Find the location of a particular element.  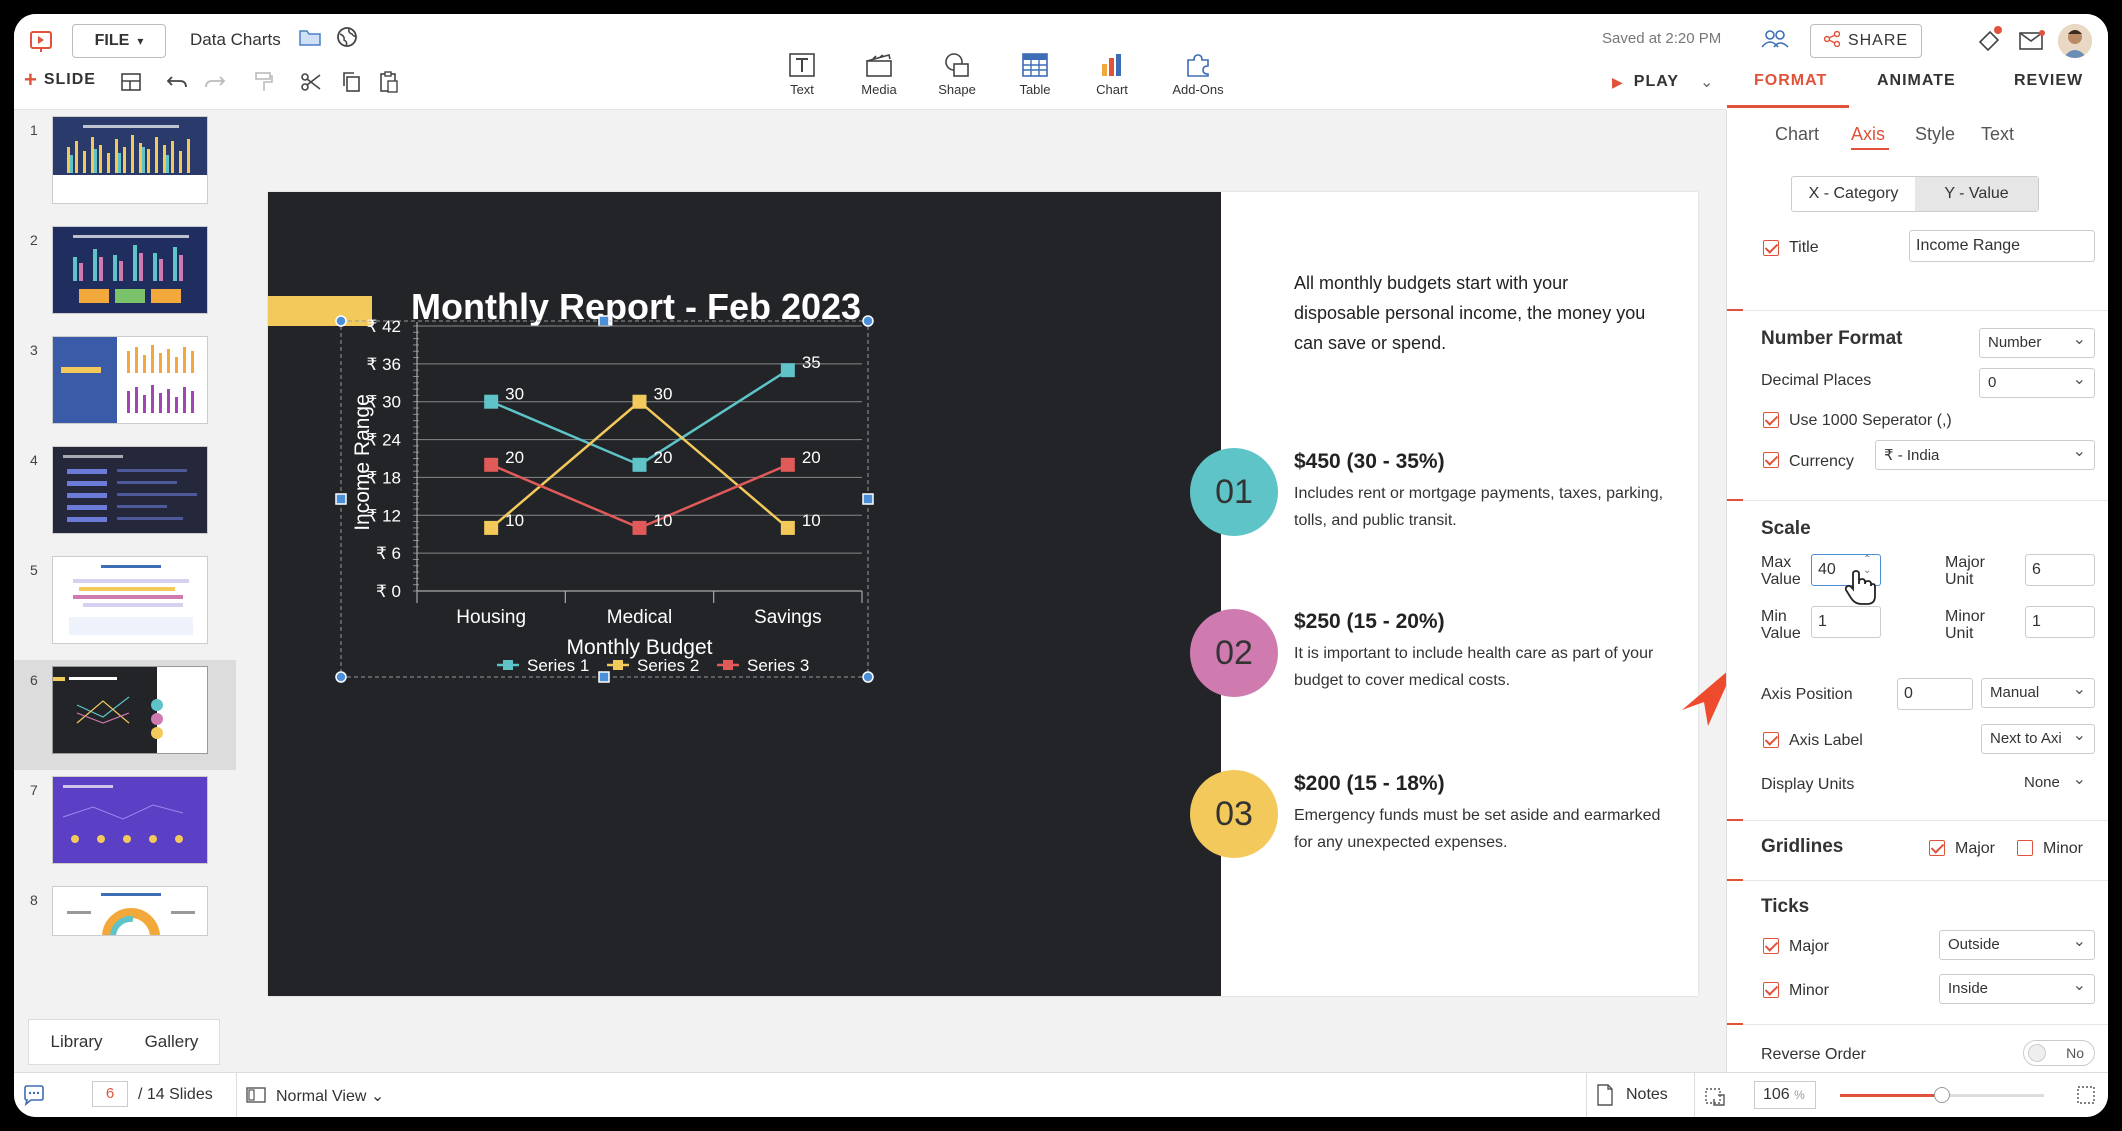

legend-series-1-marker is located at coordinates (508, 665).